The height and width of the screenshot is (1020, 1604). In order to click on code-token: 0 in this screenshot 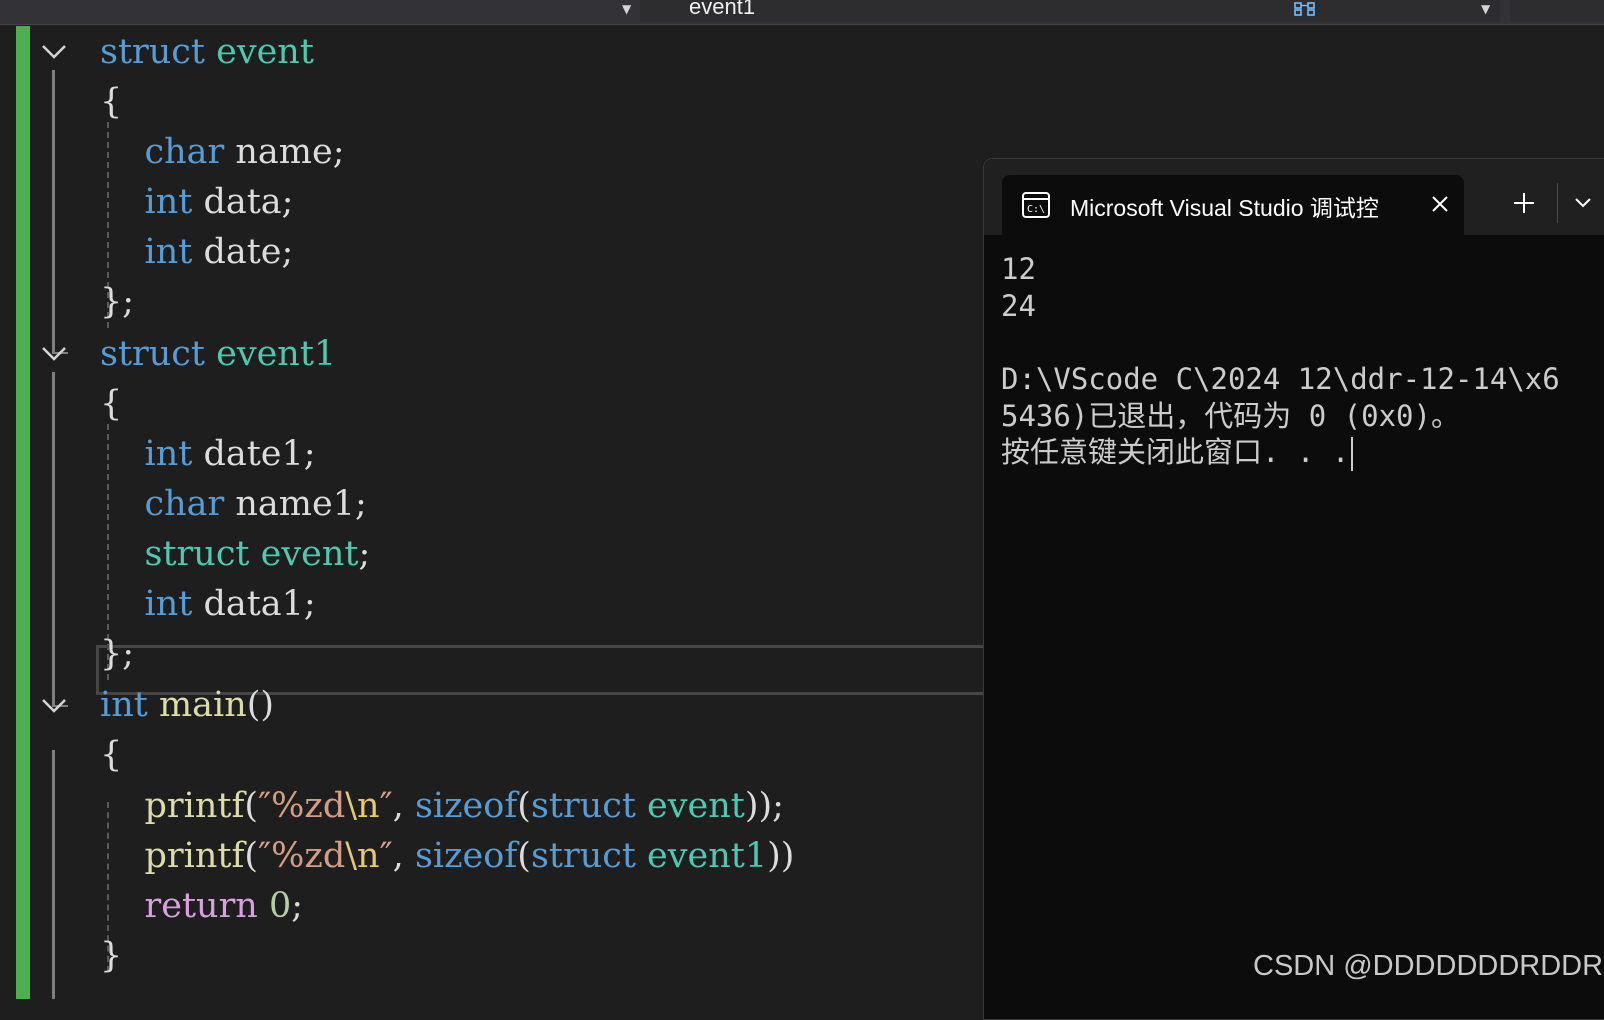, I will do `click(280, 906)`.